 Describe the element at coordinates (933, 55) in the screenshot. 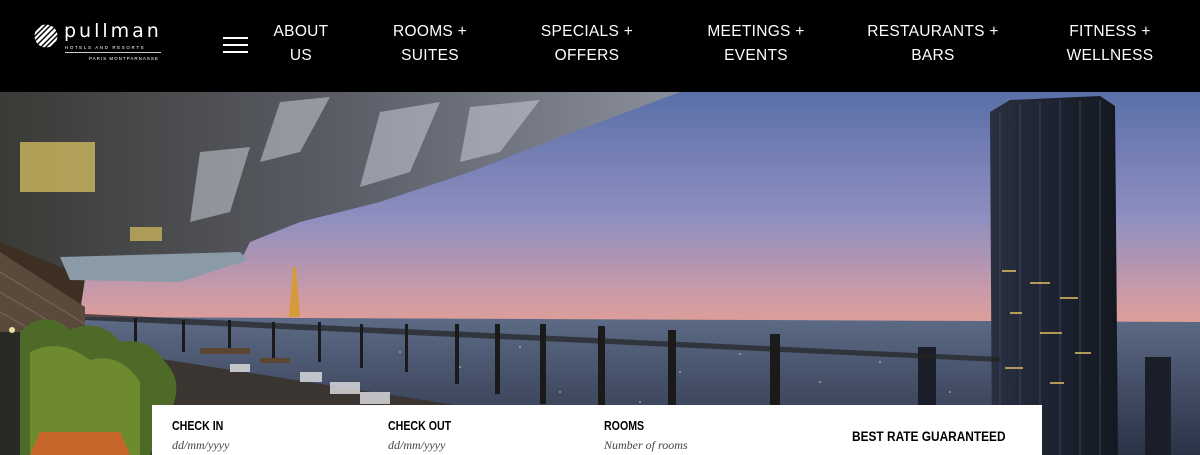

I see `nav-label: BARS` at that location.